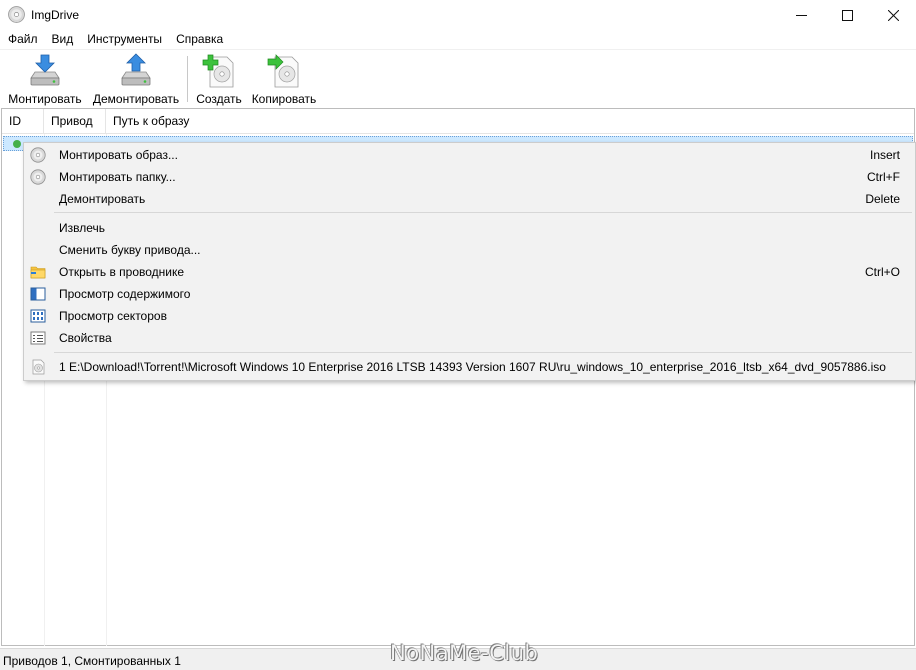 The height and width of the screenshot is (670, 916). Describe the element at coordinates (882, 199) in the screenshot. I see `menu-item-shortcut: Delete` at that location.